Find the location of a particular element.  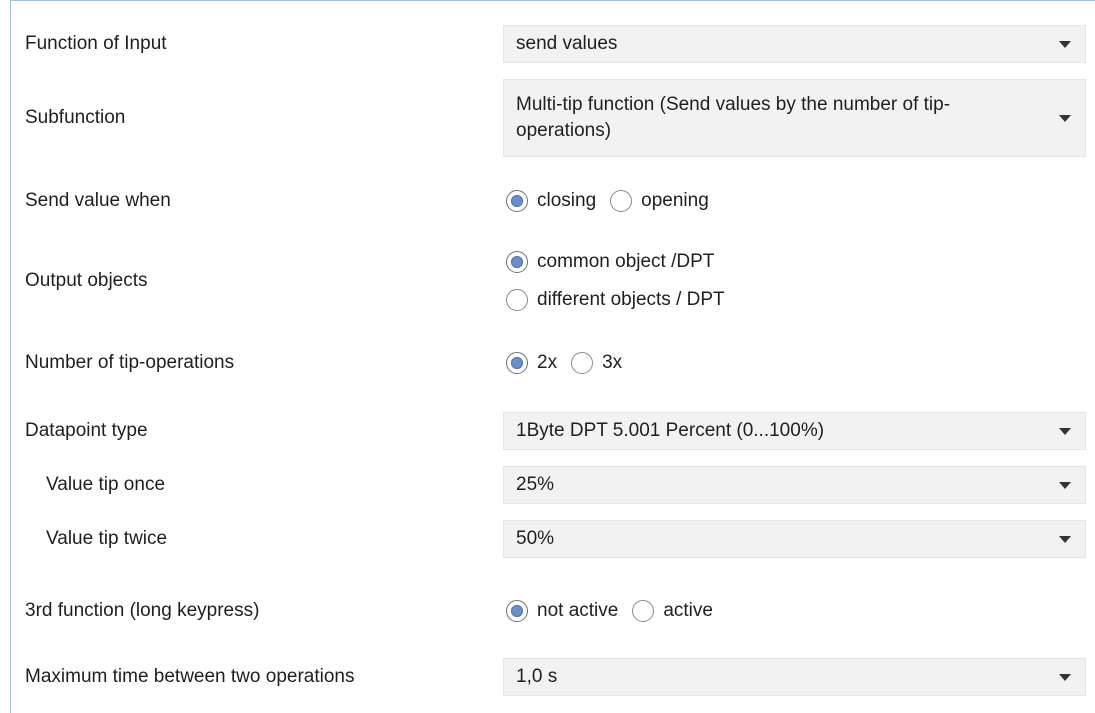

datapoint-type-select: 1Byte DPT 5.001 Percent (0...100%) is located at coordinates (794, 431).